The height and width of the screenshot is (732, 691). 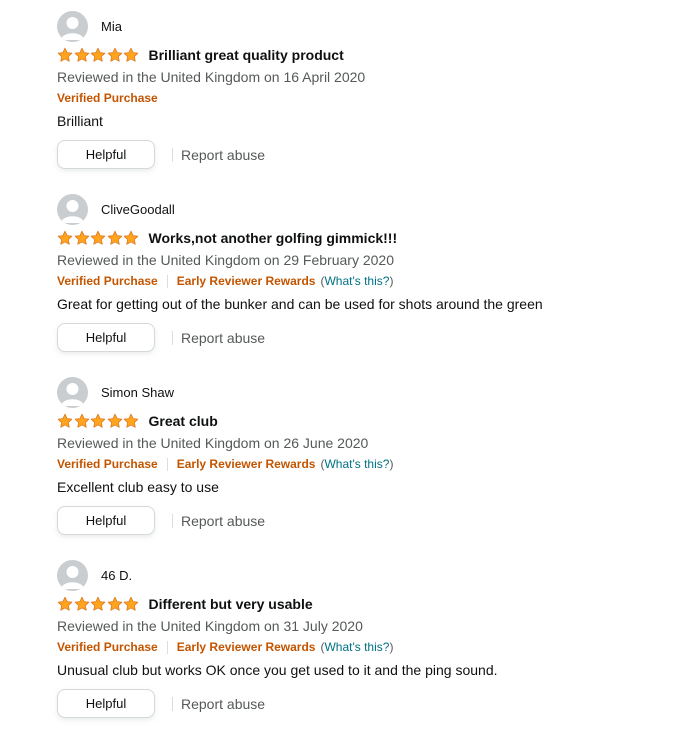 What do you see at coordinates (89, 26) in the screenshot?
I see `reviewer-profile: Mia` at bounding box center [89, 26].